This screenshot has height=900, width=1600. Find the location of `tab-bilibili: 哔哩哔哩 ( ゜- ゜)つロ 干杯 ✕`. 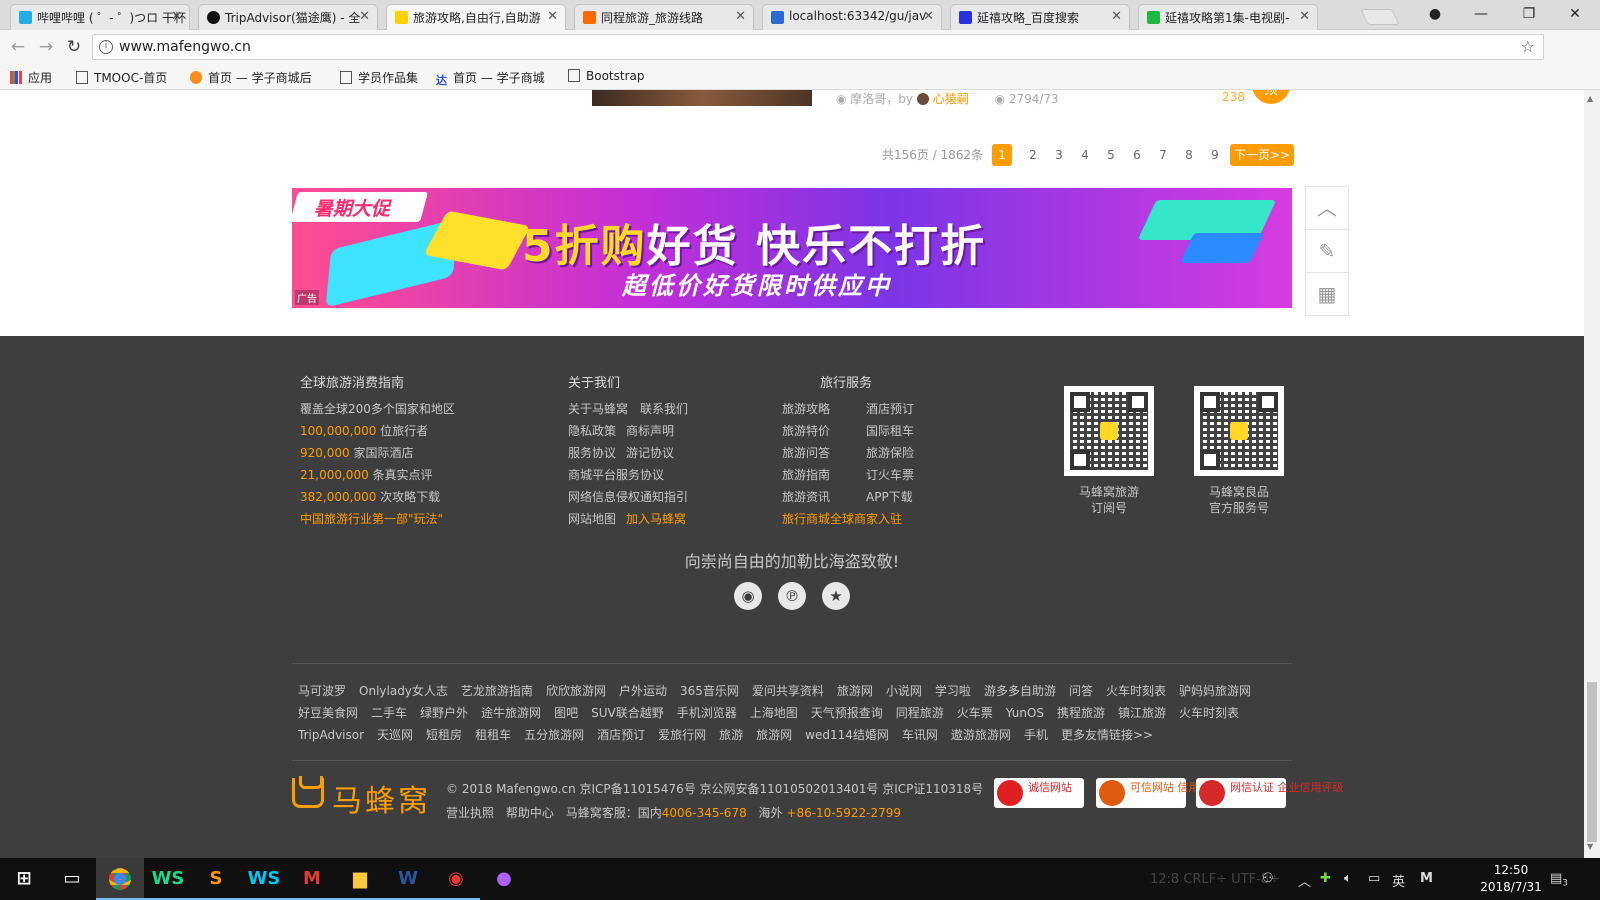

tab-bilibili: 哔哩哔哩 ( ゜- ゜)つロ 干杯 ✕ is located at coordinates (100, 17).